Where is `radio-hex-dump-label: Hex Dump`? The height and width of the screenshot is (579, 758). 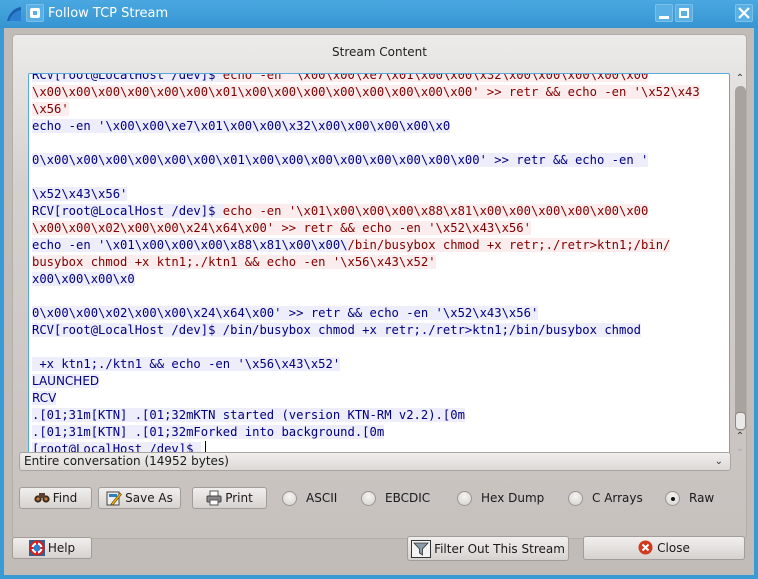
radio-hex-dump-label: Hex Dump is located at coordinates (513, 498).